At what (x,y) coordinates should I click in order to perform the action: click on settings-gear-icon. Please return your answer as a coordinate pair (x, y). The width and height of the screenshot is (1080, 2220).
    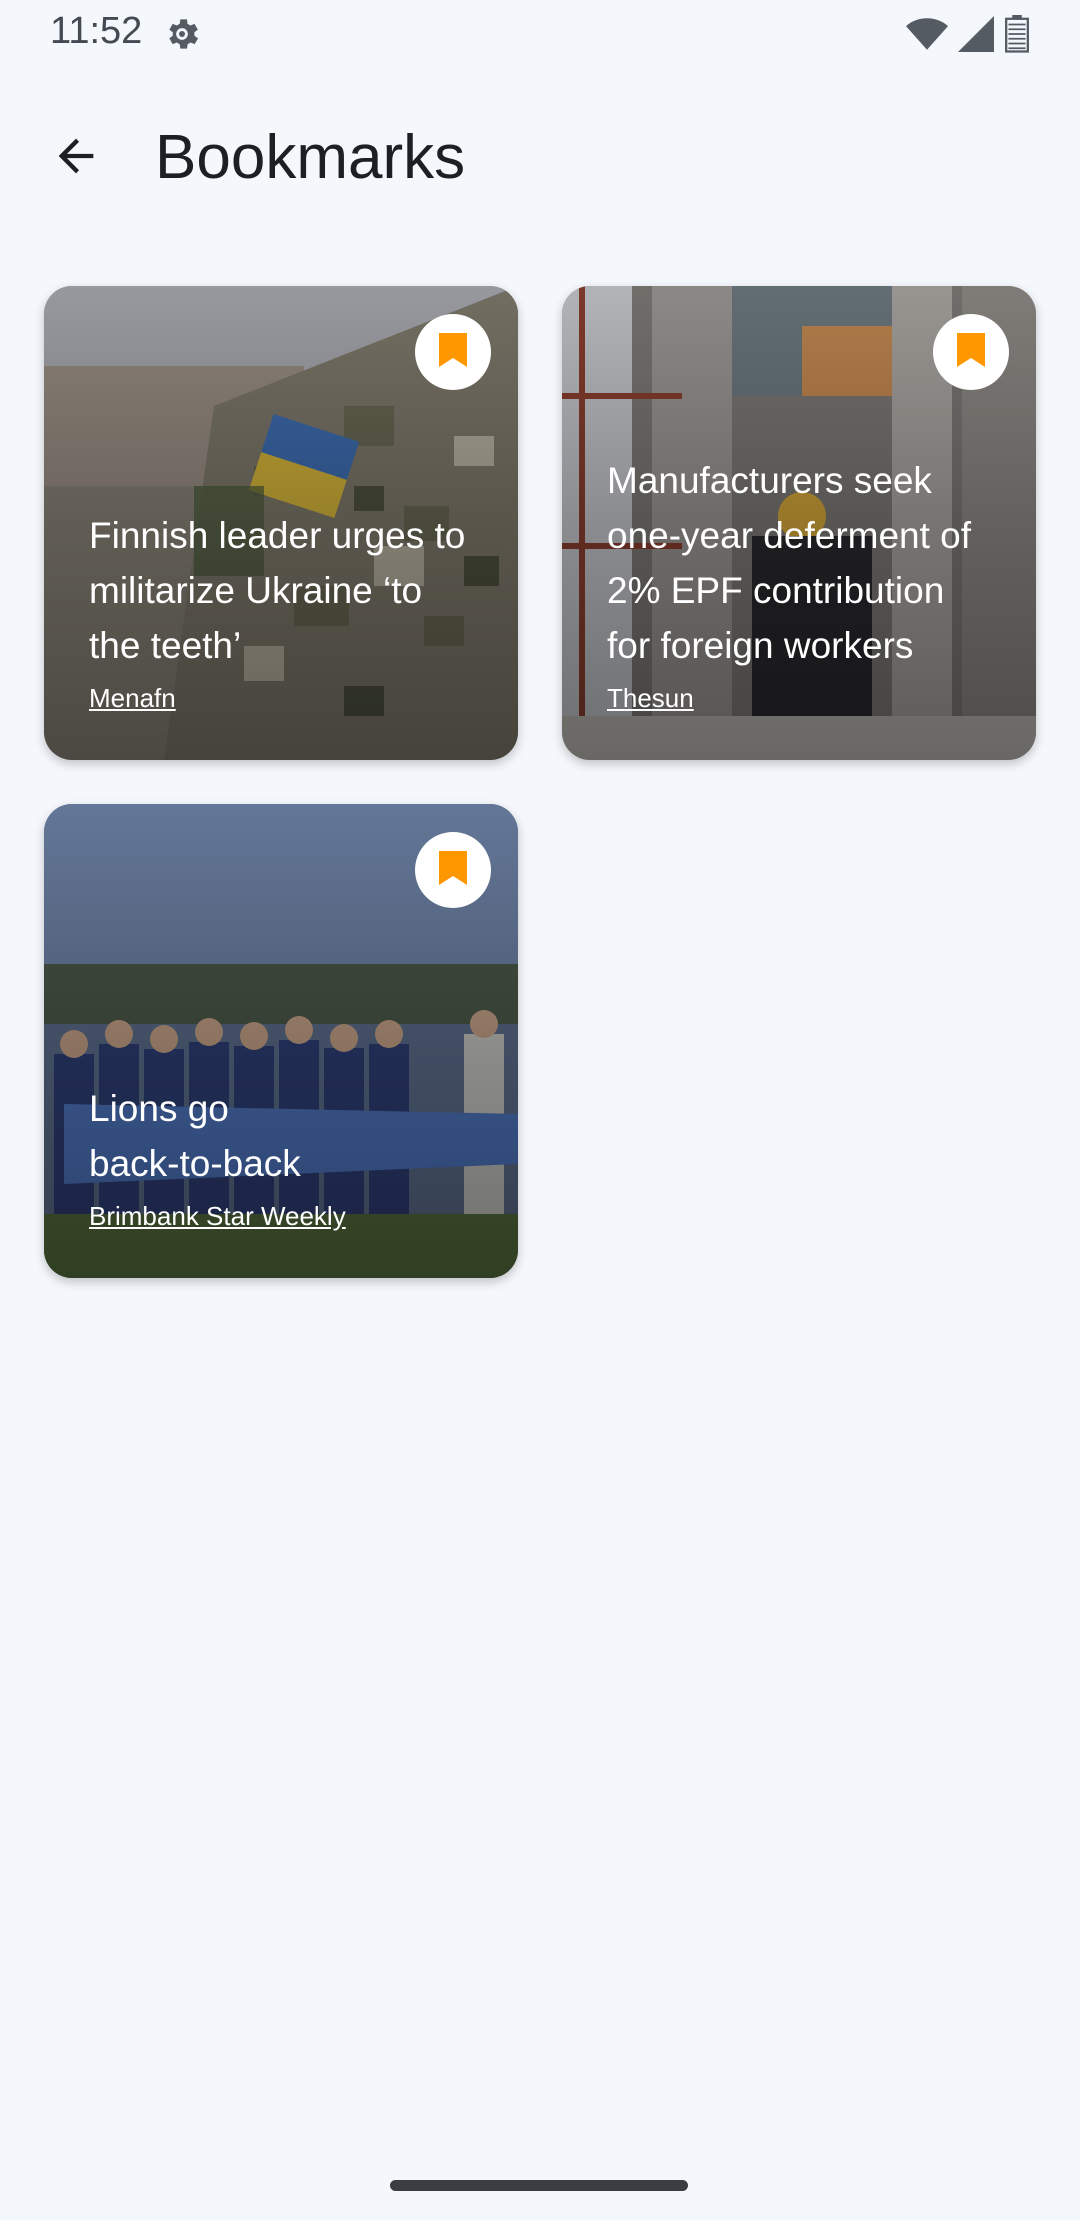
    Looking at the image, I should click on (182, 34).